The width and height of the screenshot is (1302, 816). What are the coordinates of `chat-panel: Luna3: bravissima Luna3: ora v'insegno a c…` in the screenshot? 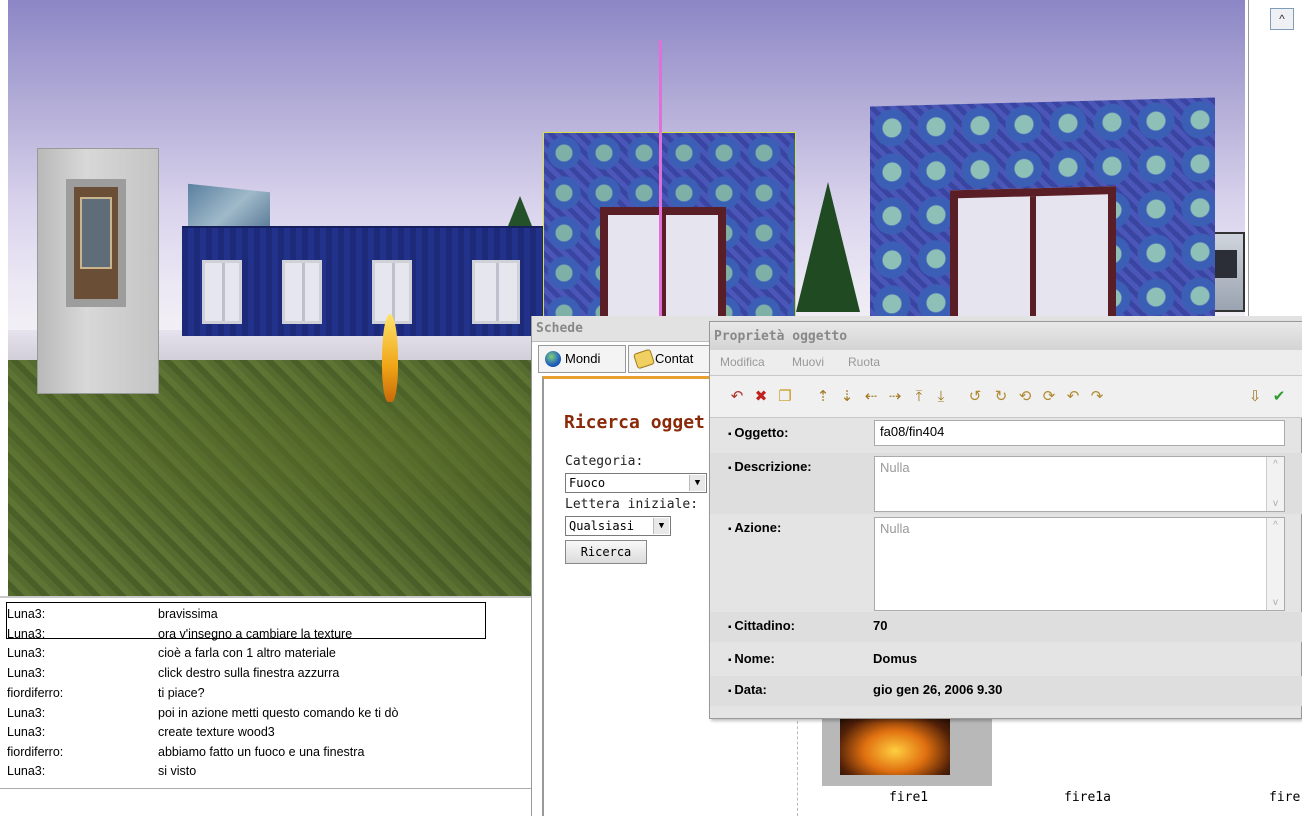 It's located at (266, 706).